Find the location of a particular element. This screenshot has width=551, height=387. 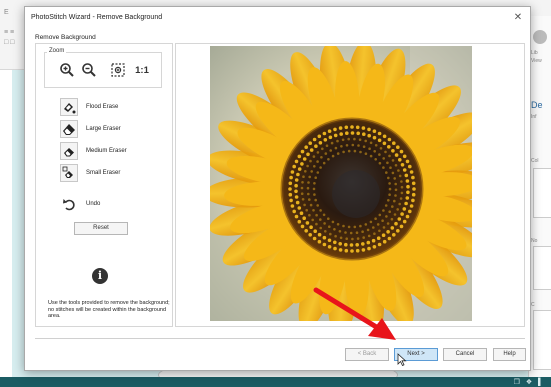

undo-button: Undo is located at coordinates (80, 204).